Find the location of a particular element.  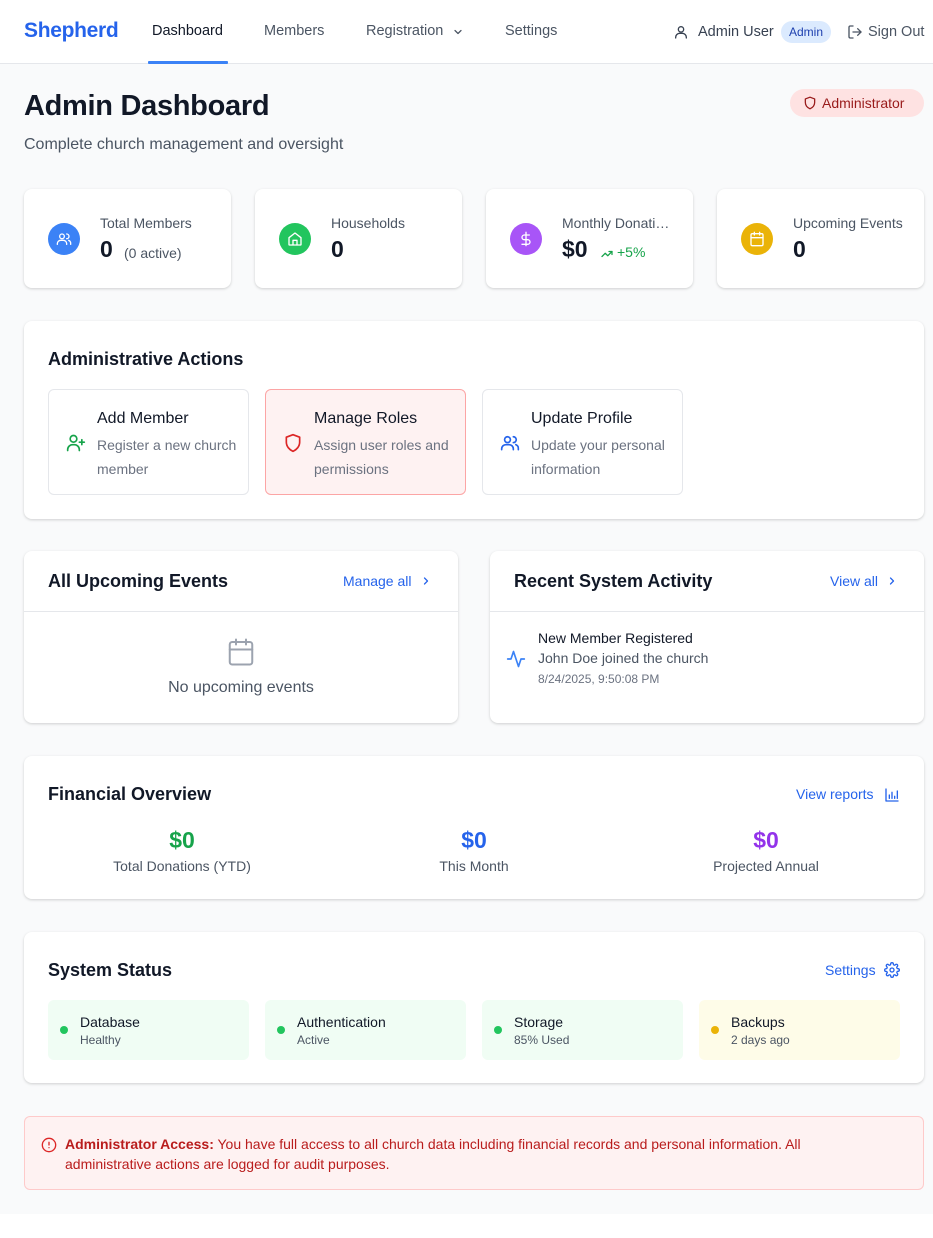

gear-icon is located at coordinates (892, 970).